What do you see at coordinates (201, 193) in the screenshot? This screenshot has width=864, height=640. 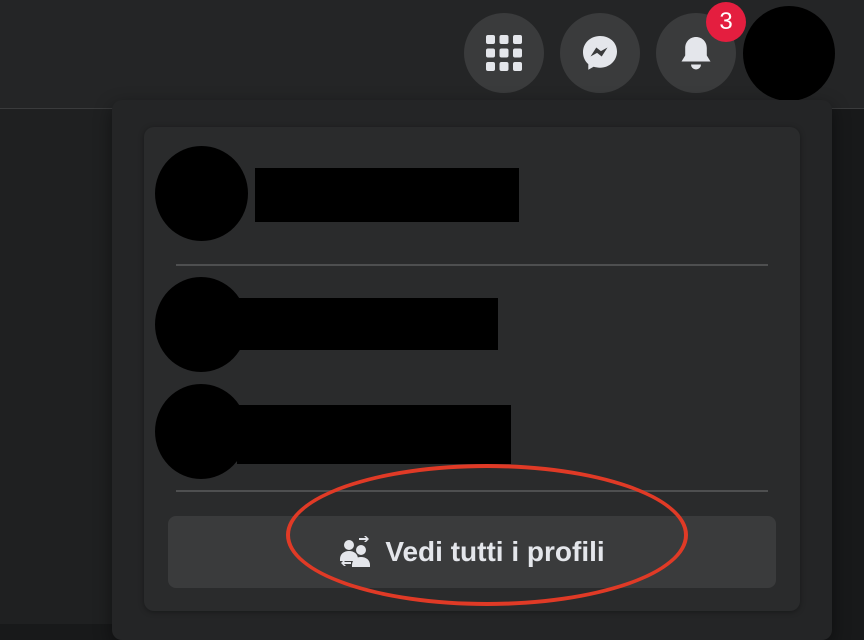 I see `current-profile-avatar` at bounding box center [201, 193].